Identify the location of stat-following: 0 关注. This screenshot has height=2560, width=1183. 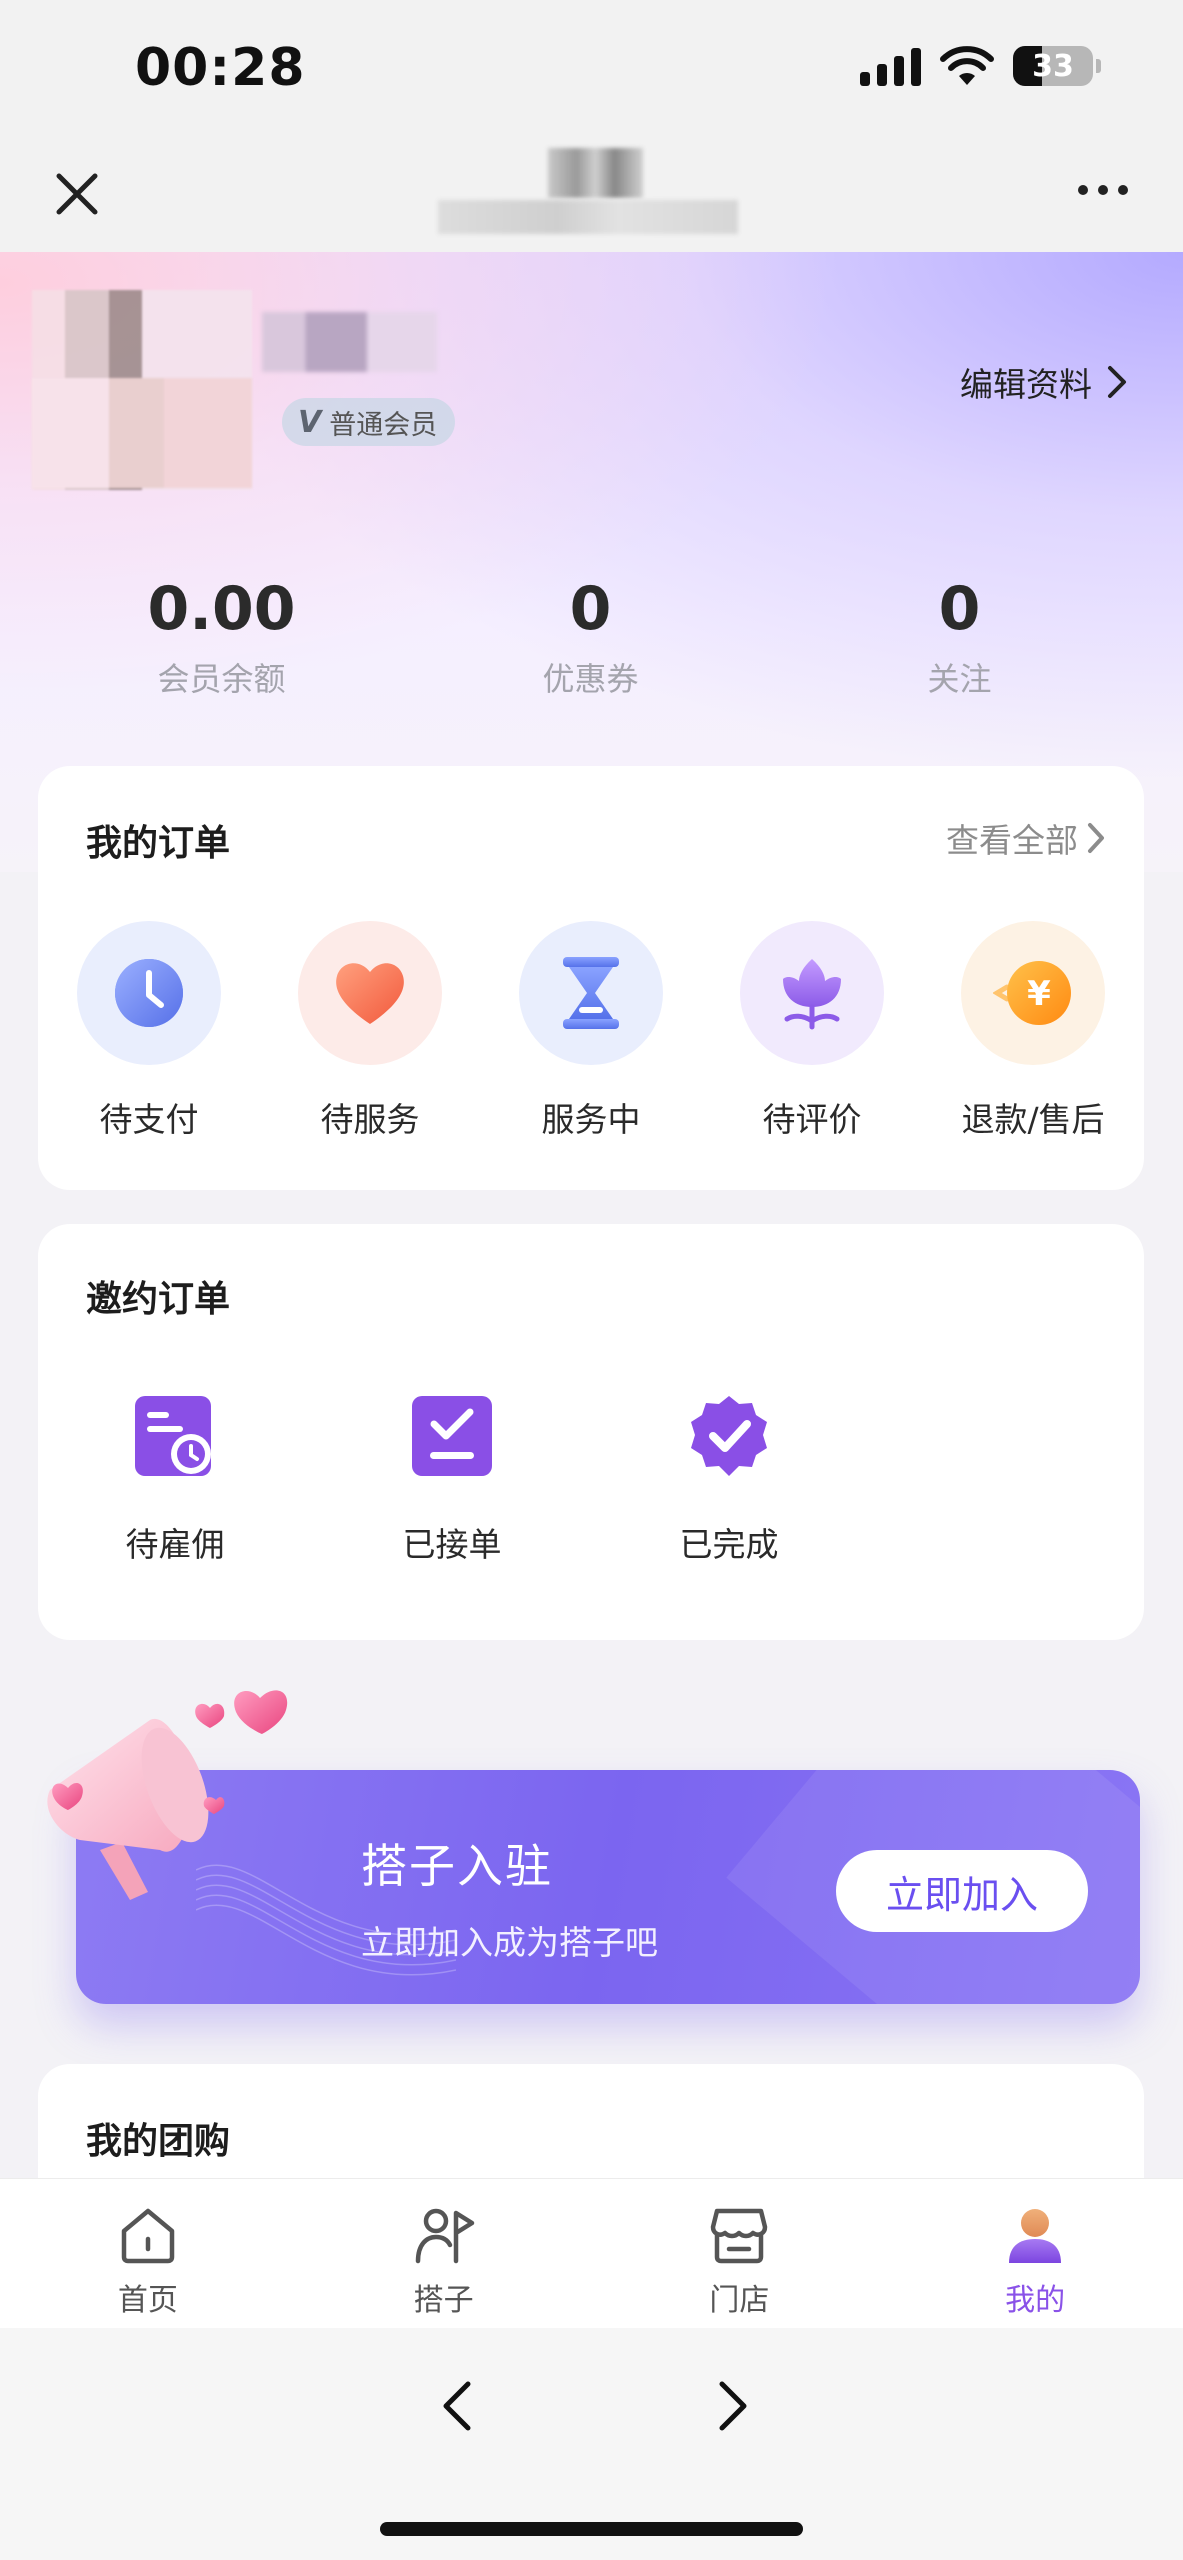
(959, 637).